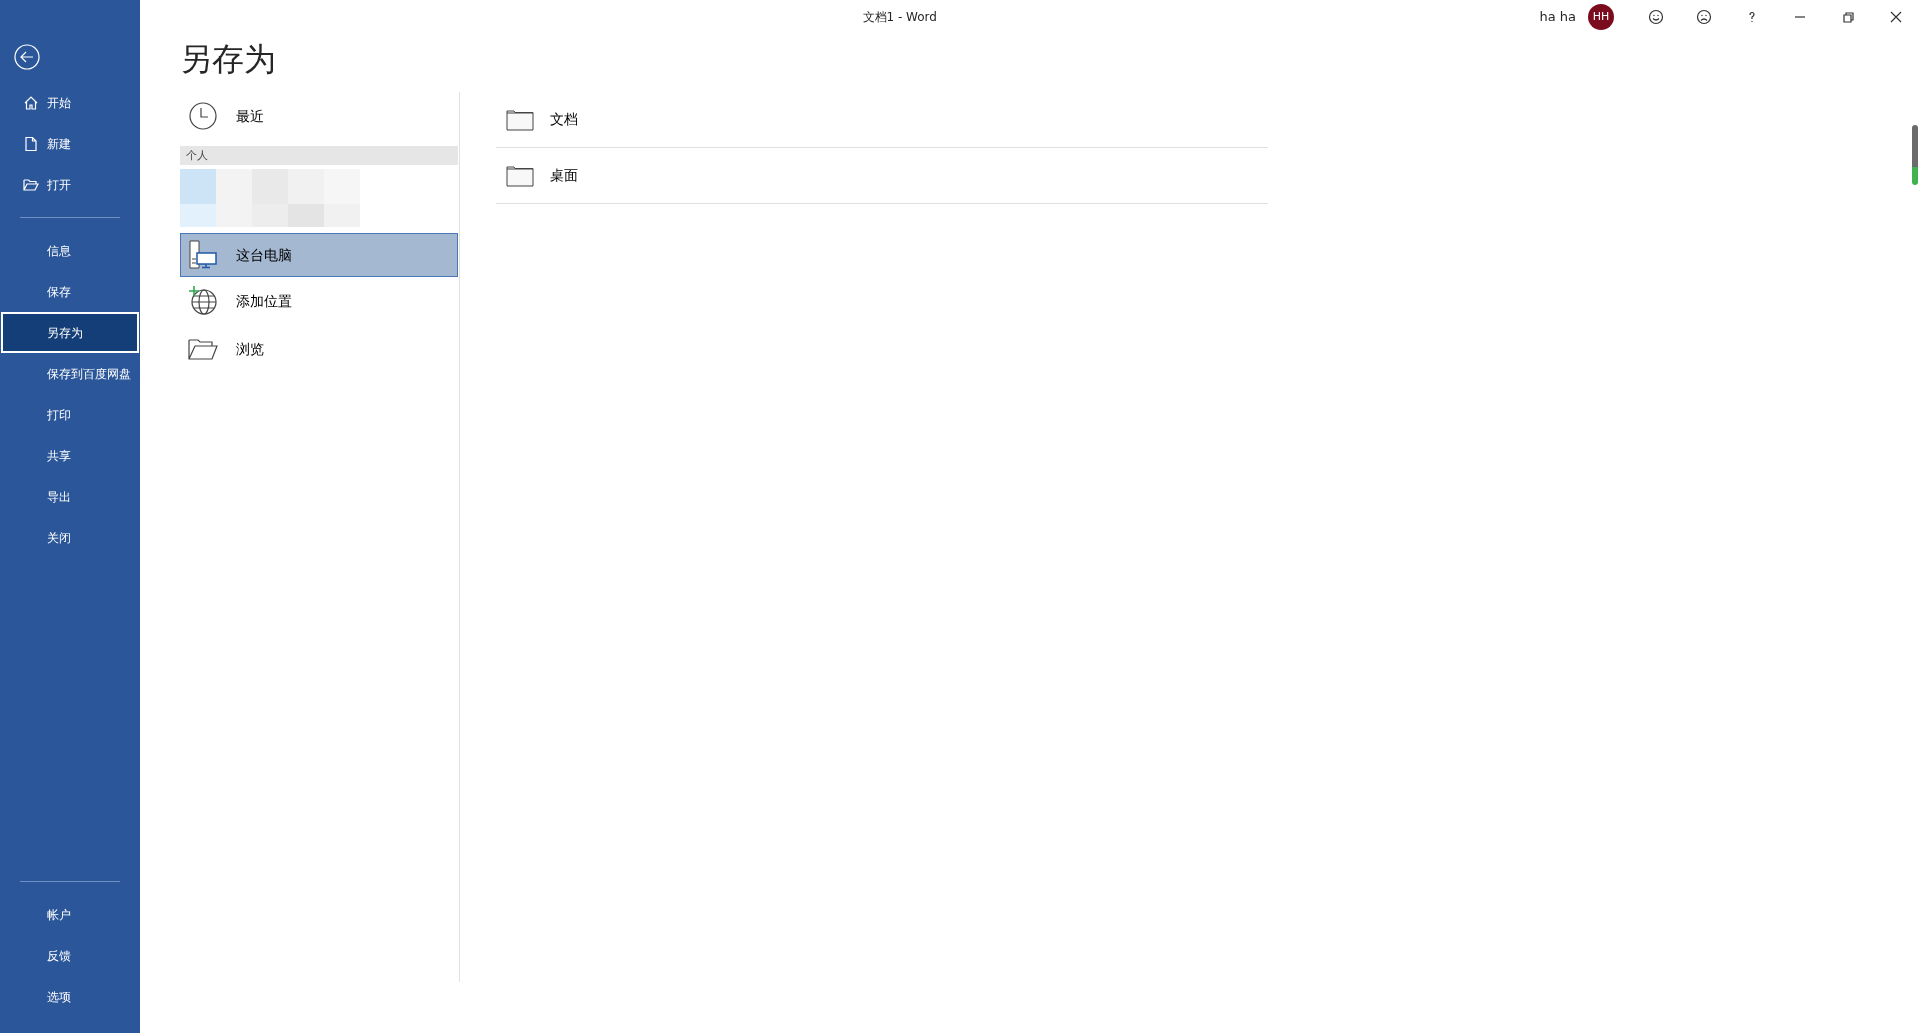 This screenshot has height=1033, width=1920. I want to click on page-title: 另存为, so click(228, 59).